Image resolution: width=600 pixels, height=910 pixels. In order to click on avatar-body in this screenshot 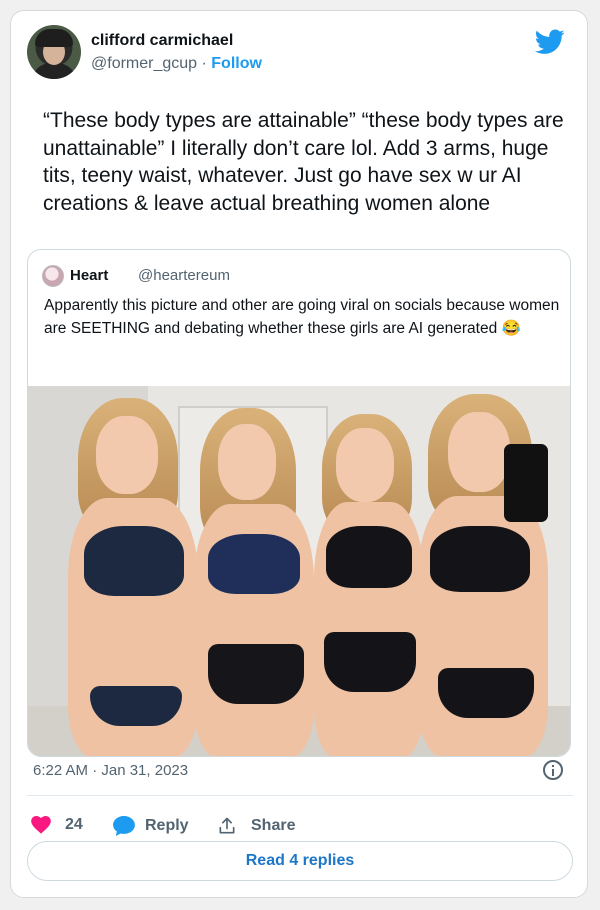, I will do `click(54, 71)`.